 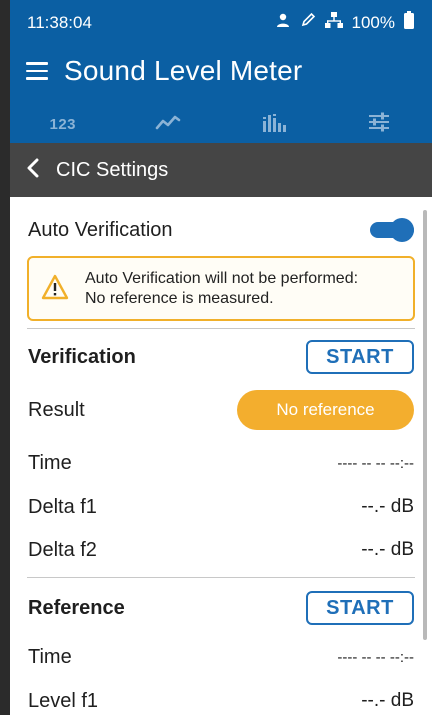 What do you see at coordinates (62, 506) in the screenshot?
I see `delta-f1-label: Delta f1` at bounding box center [62, 506].